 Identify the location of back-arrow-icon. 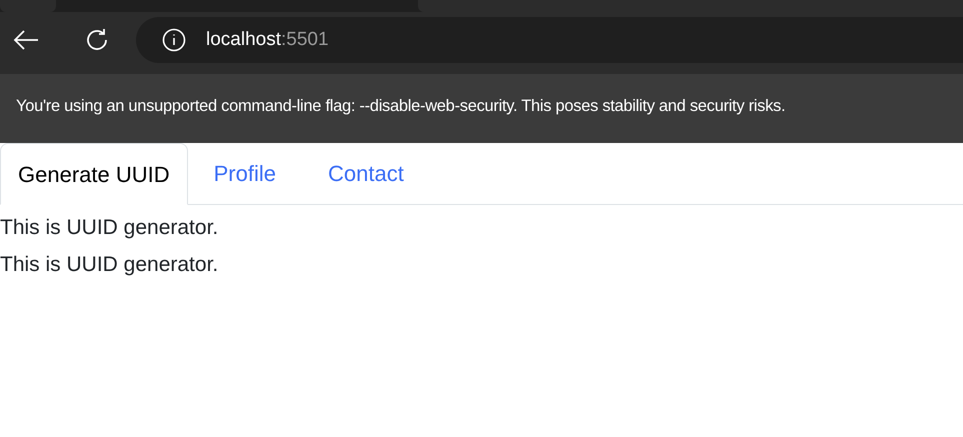
(26, 40).